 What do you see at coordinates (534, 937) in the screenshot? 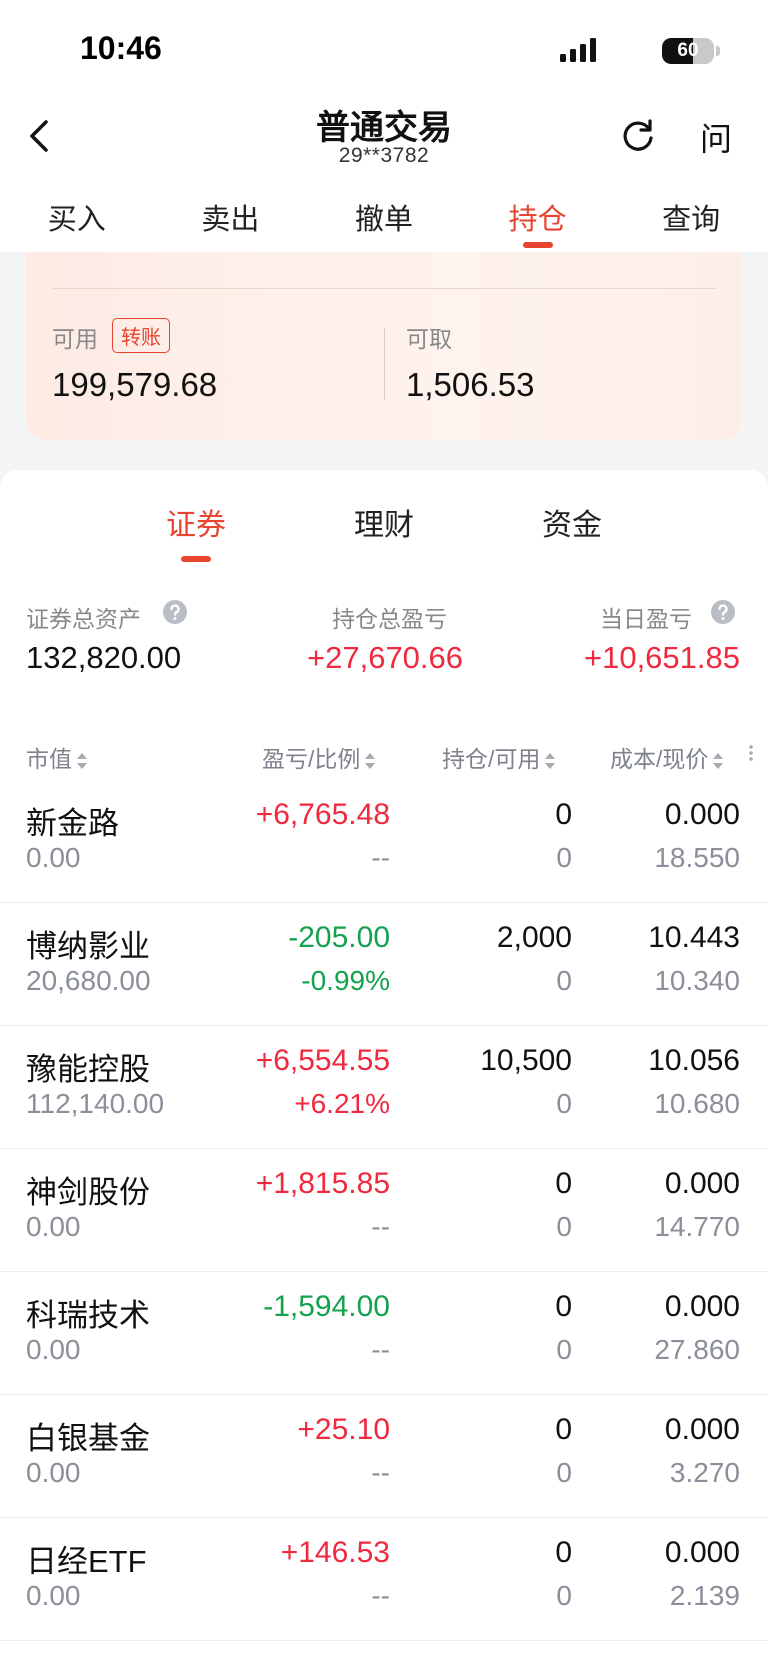
I see `position-qty: 2,000` at bounding box center [534, 937].